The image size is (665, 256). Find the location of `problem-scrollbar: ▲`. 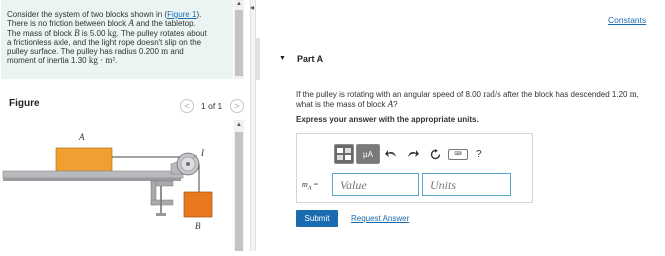

problem-scrollbar: ▲ is located at coordinates (239, 39).